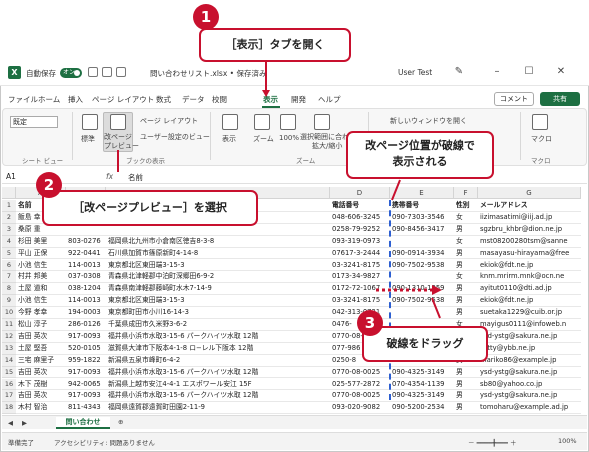  What do you see at coordinates (150, 208) in the screenshot?
I see `step-2-callout: ［改ページプレビュー］を選択` at bounding box center [150, 208].